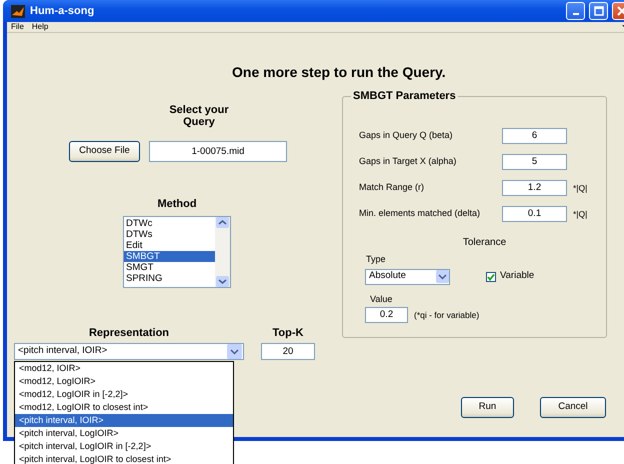 This screenshot has width=624, height=464. I want to click on minimize-button, so click(575, 11).